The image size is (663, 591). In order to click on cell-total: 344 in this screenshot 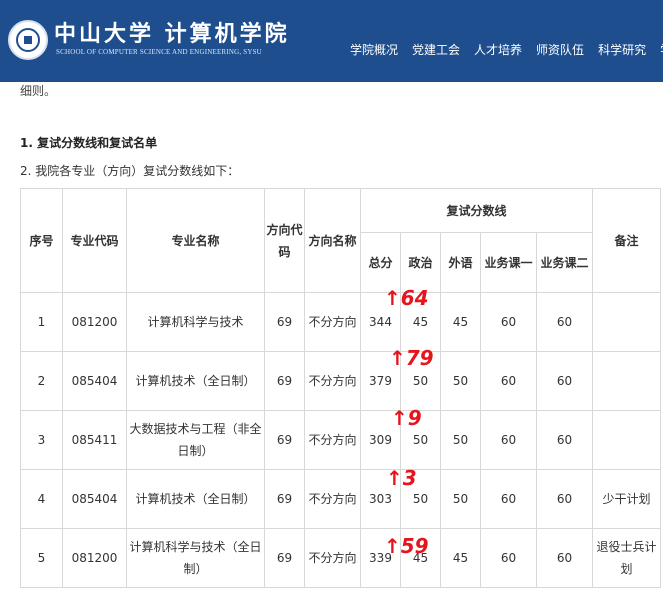, I will do `click(380, 322)`.